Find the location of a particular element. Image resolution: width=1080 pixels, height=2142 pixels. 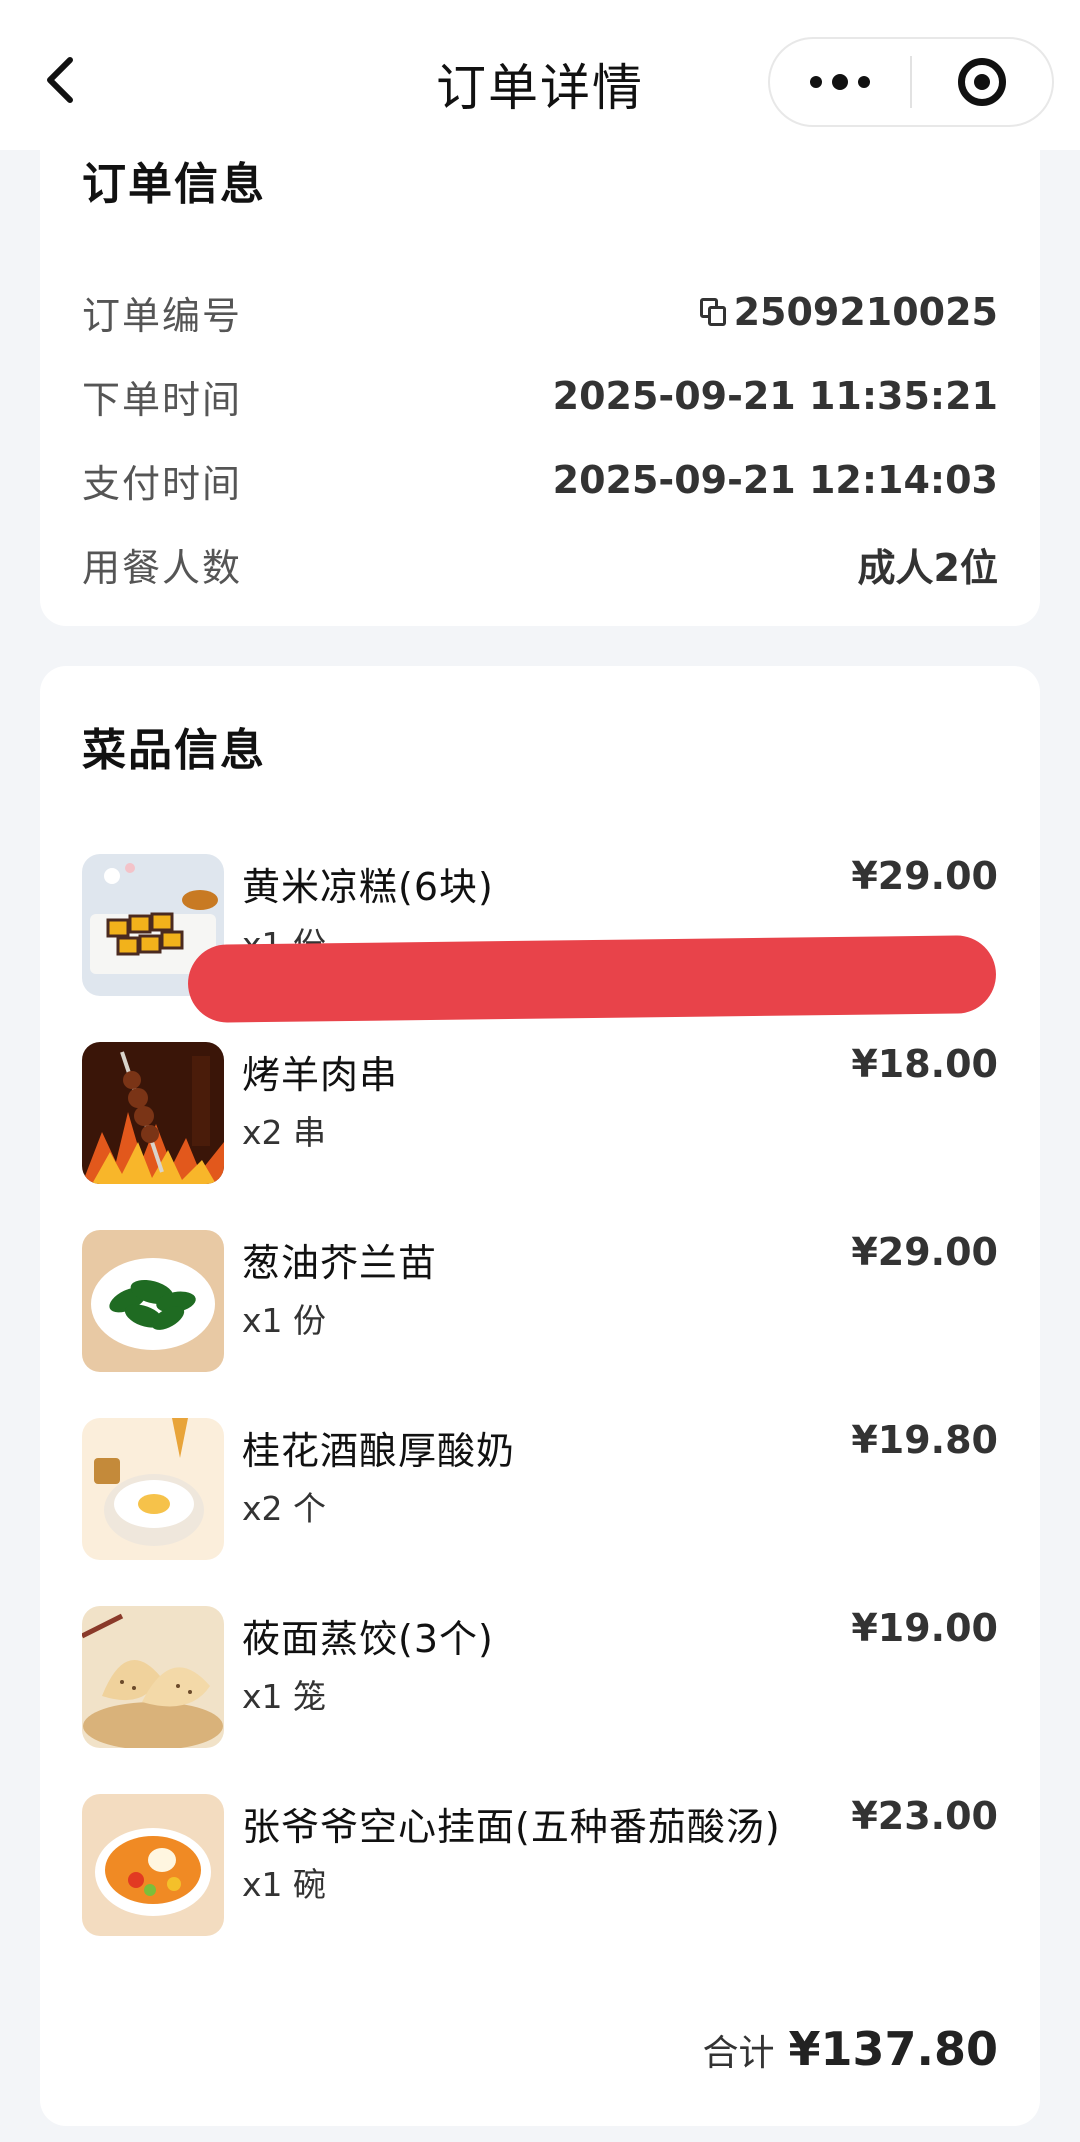

dish-quantity: x2 串 is located at coordinates (284, 1132).